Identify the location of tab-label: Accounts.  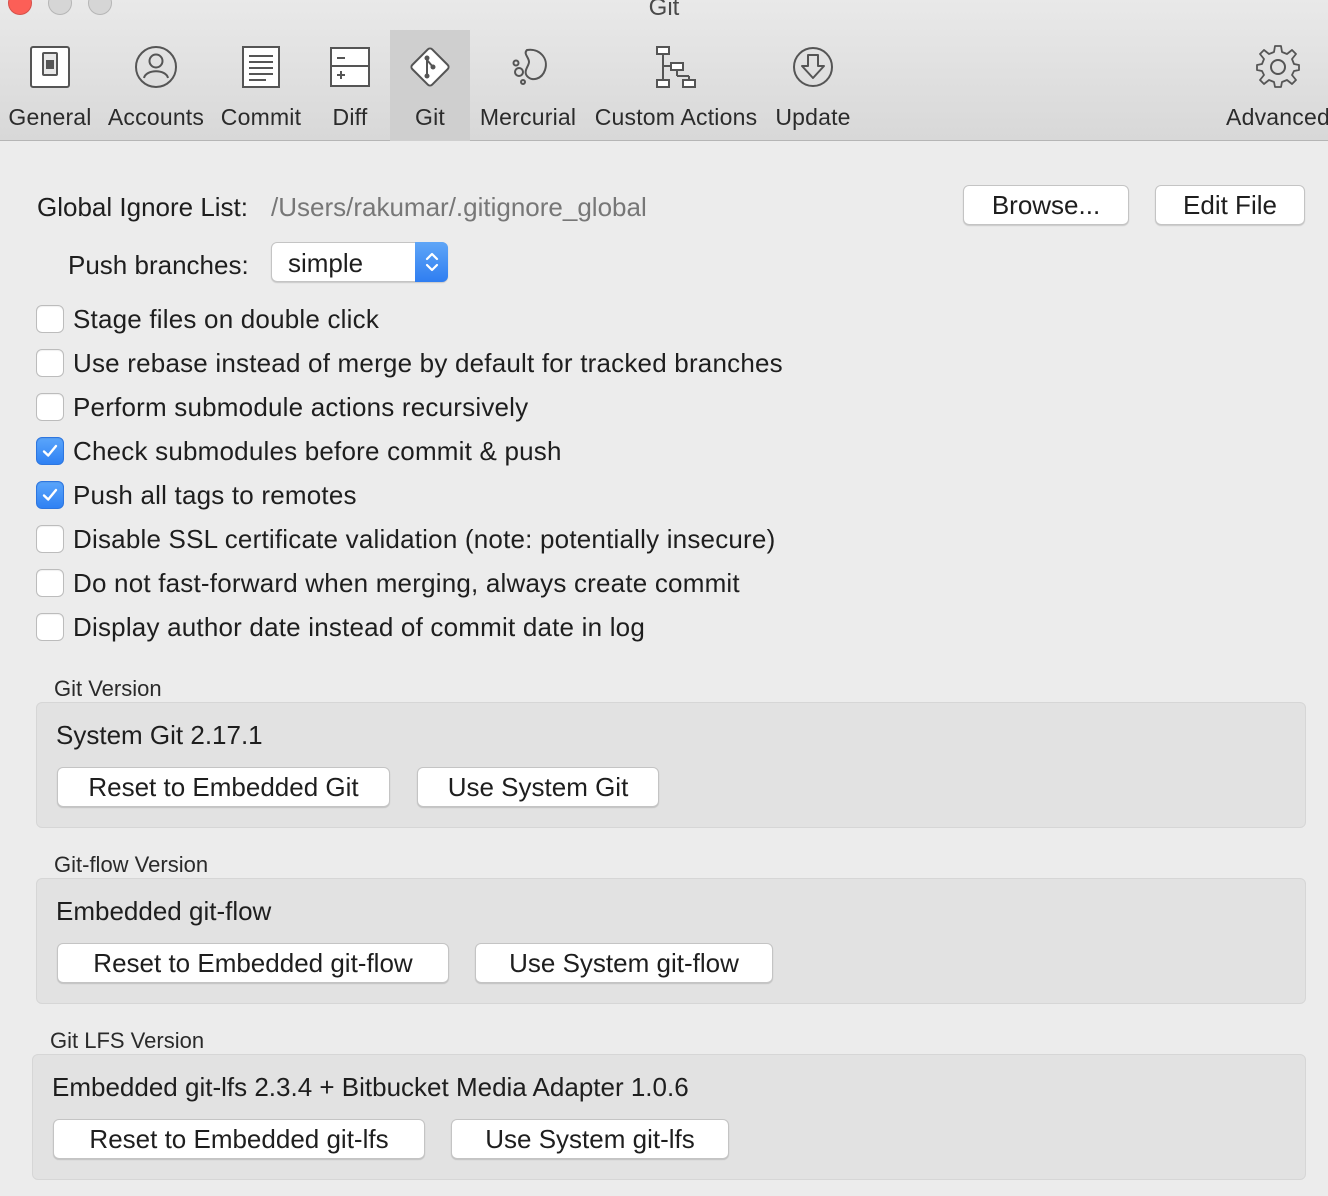
(156, 117).